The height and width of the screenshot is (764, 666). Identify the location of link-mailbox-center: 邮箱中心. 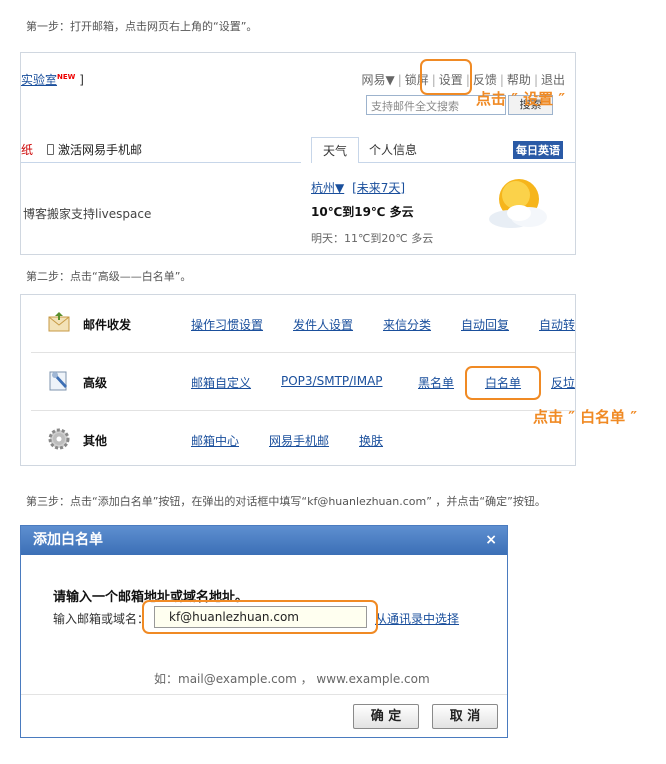
(215, 440).